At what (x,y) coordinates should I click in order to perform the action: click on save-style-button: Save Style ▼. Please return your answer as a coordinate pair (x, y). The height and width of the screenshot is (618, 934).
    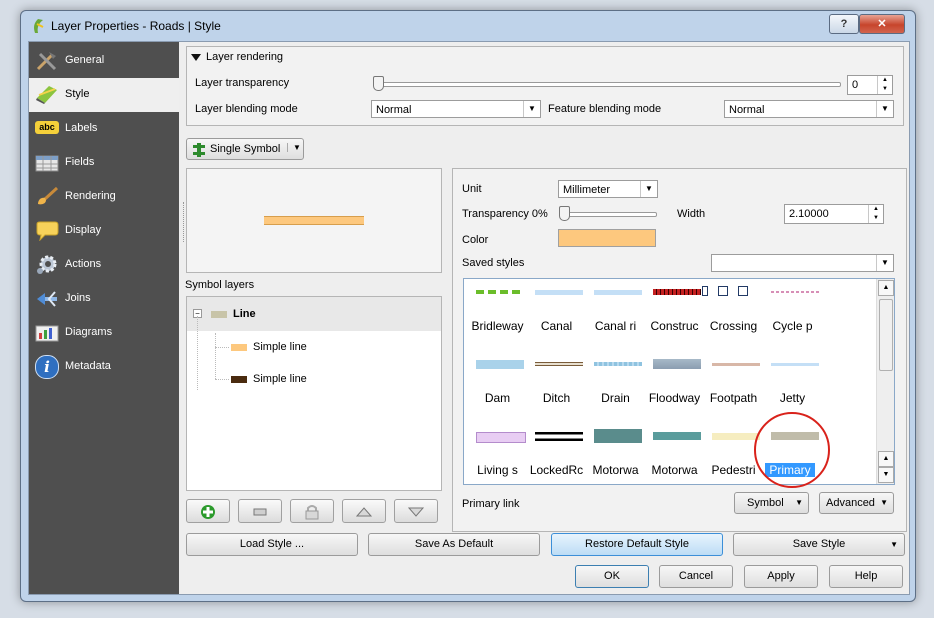
    Looking at the image, I should click on (819, 544).